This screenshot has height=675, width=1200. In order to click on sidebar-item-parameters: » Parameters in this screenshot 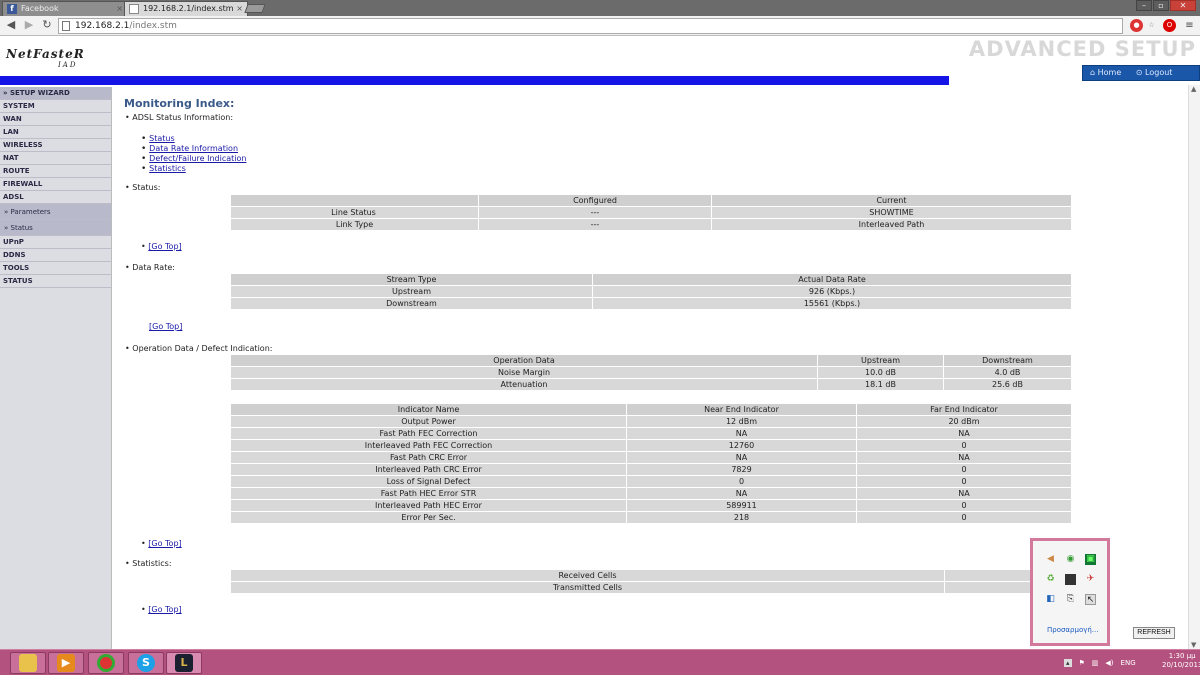, I will do `click(55, 212)`.